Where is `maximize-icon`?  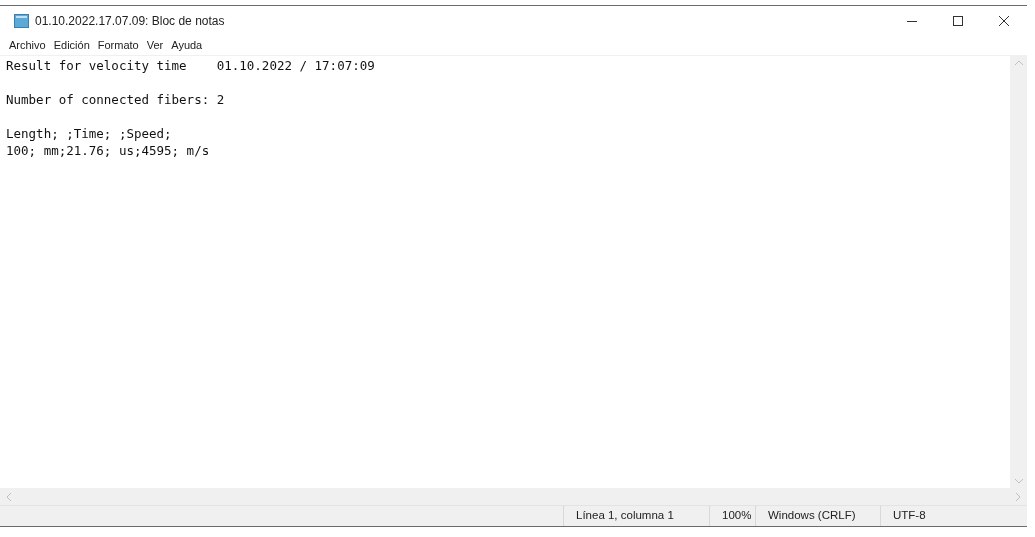
maximize-icon is located at coordinates (958, 21).